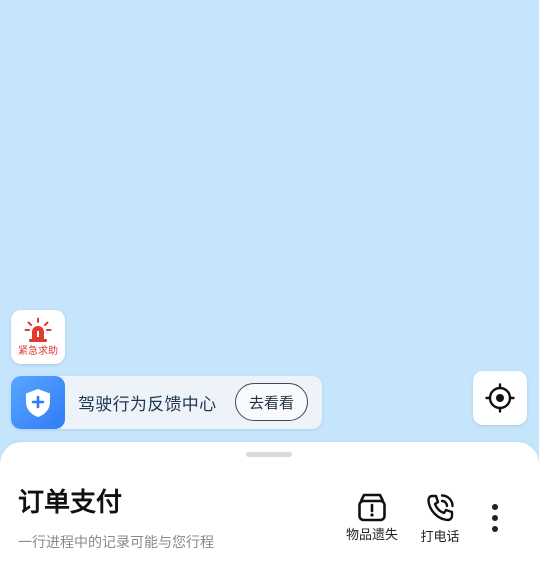  I want to click on phone-call-icon, so click(440, 508).